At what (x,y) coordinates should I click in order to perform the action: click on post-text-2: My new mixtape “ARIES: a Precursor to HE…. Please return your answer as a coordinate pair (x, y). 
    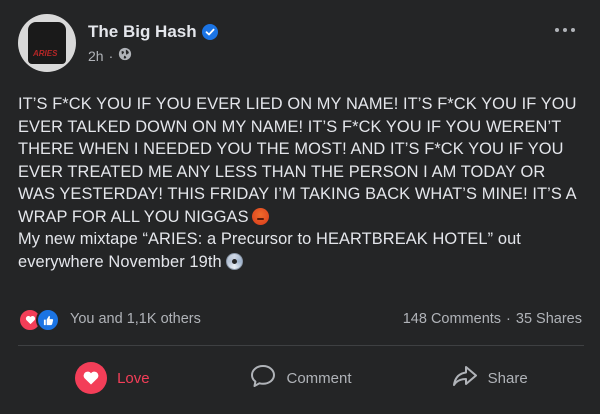
    Looking at the image, I should click on (269, 250).